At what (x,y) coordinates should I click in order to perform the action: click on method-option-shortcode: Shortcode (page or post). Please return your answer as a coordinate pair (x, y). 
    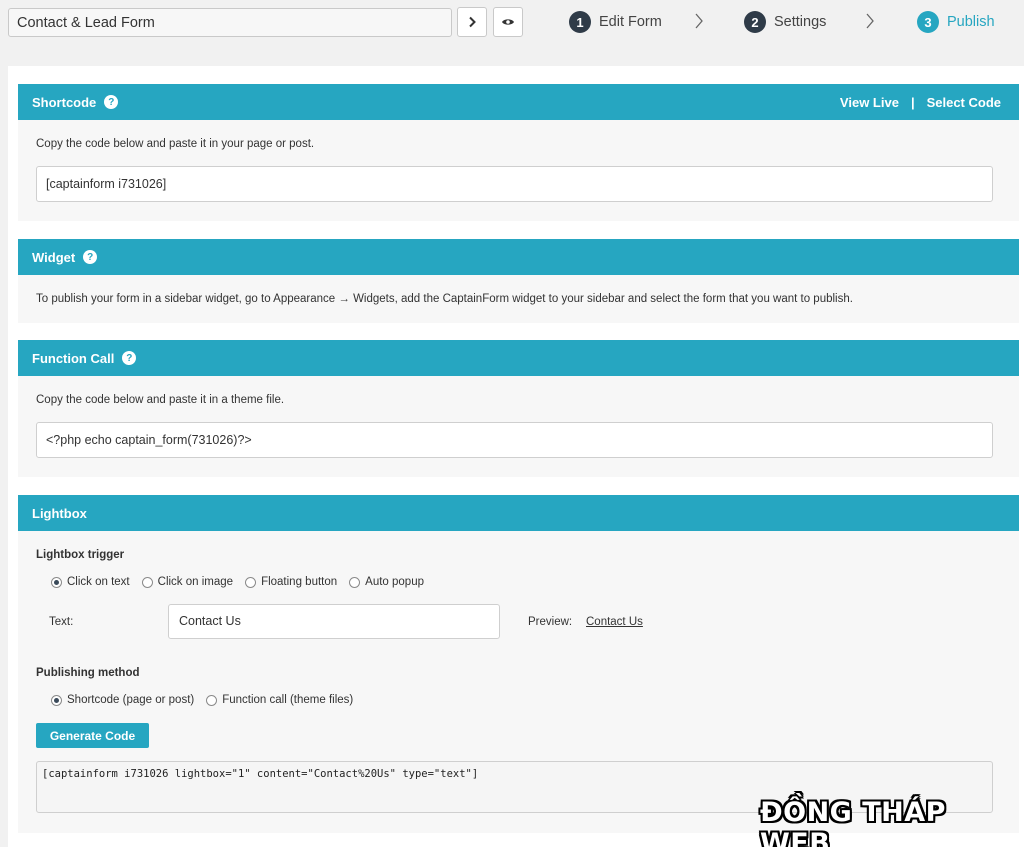
    Looking at the image, I should click on (122, 700).